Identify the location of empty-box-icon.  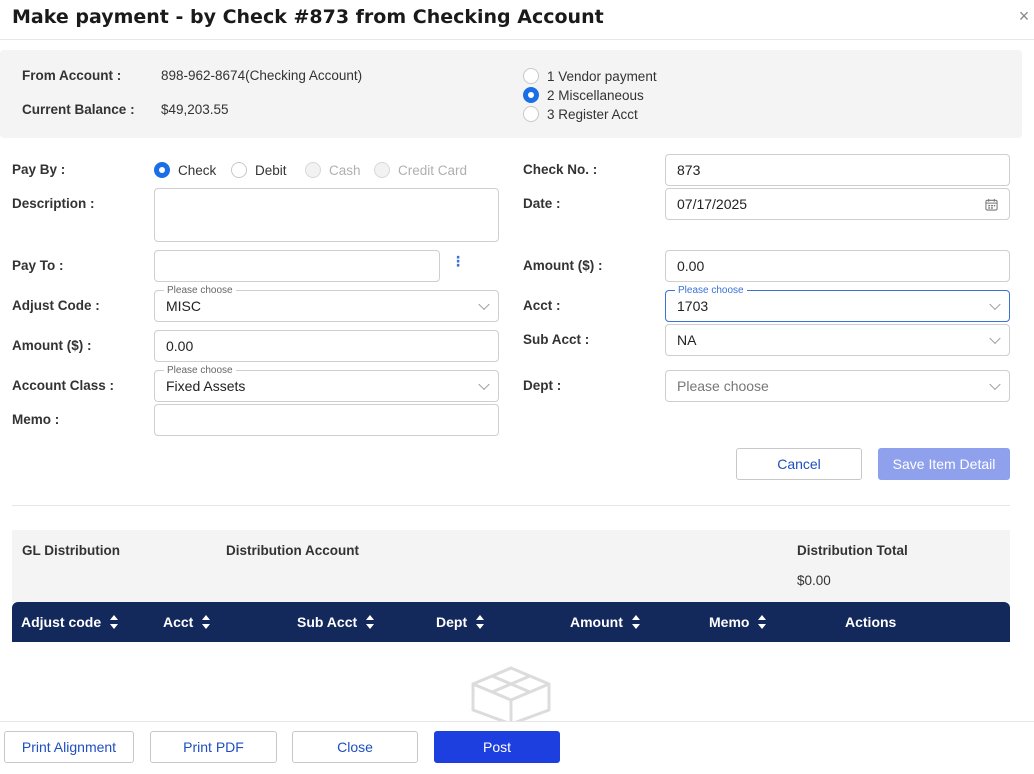
(511, 695).